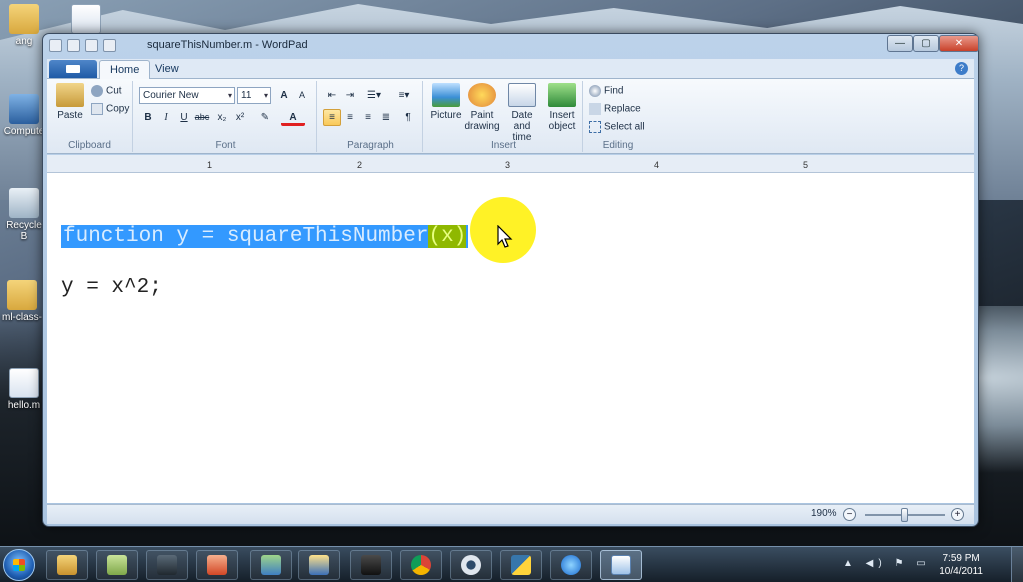 Image resolution: width=1023 pixels, height=582 pixels. Describe the element at coordinates (24, 41) in the screenshot. I see `desktop-icon-label: ang` at that location.